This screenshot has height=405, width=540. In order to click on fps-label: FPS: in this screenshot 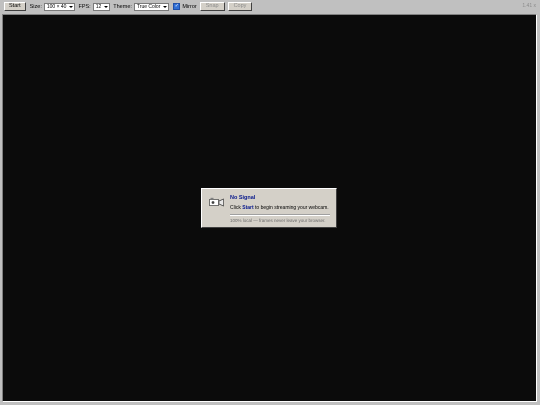, I will do `click(84, 6)`.